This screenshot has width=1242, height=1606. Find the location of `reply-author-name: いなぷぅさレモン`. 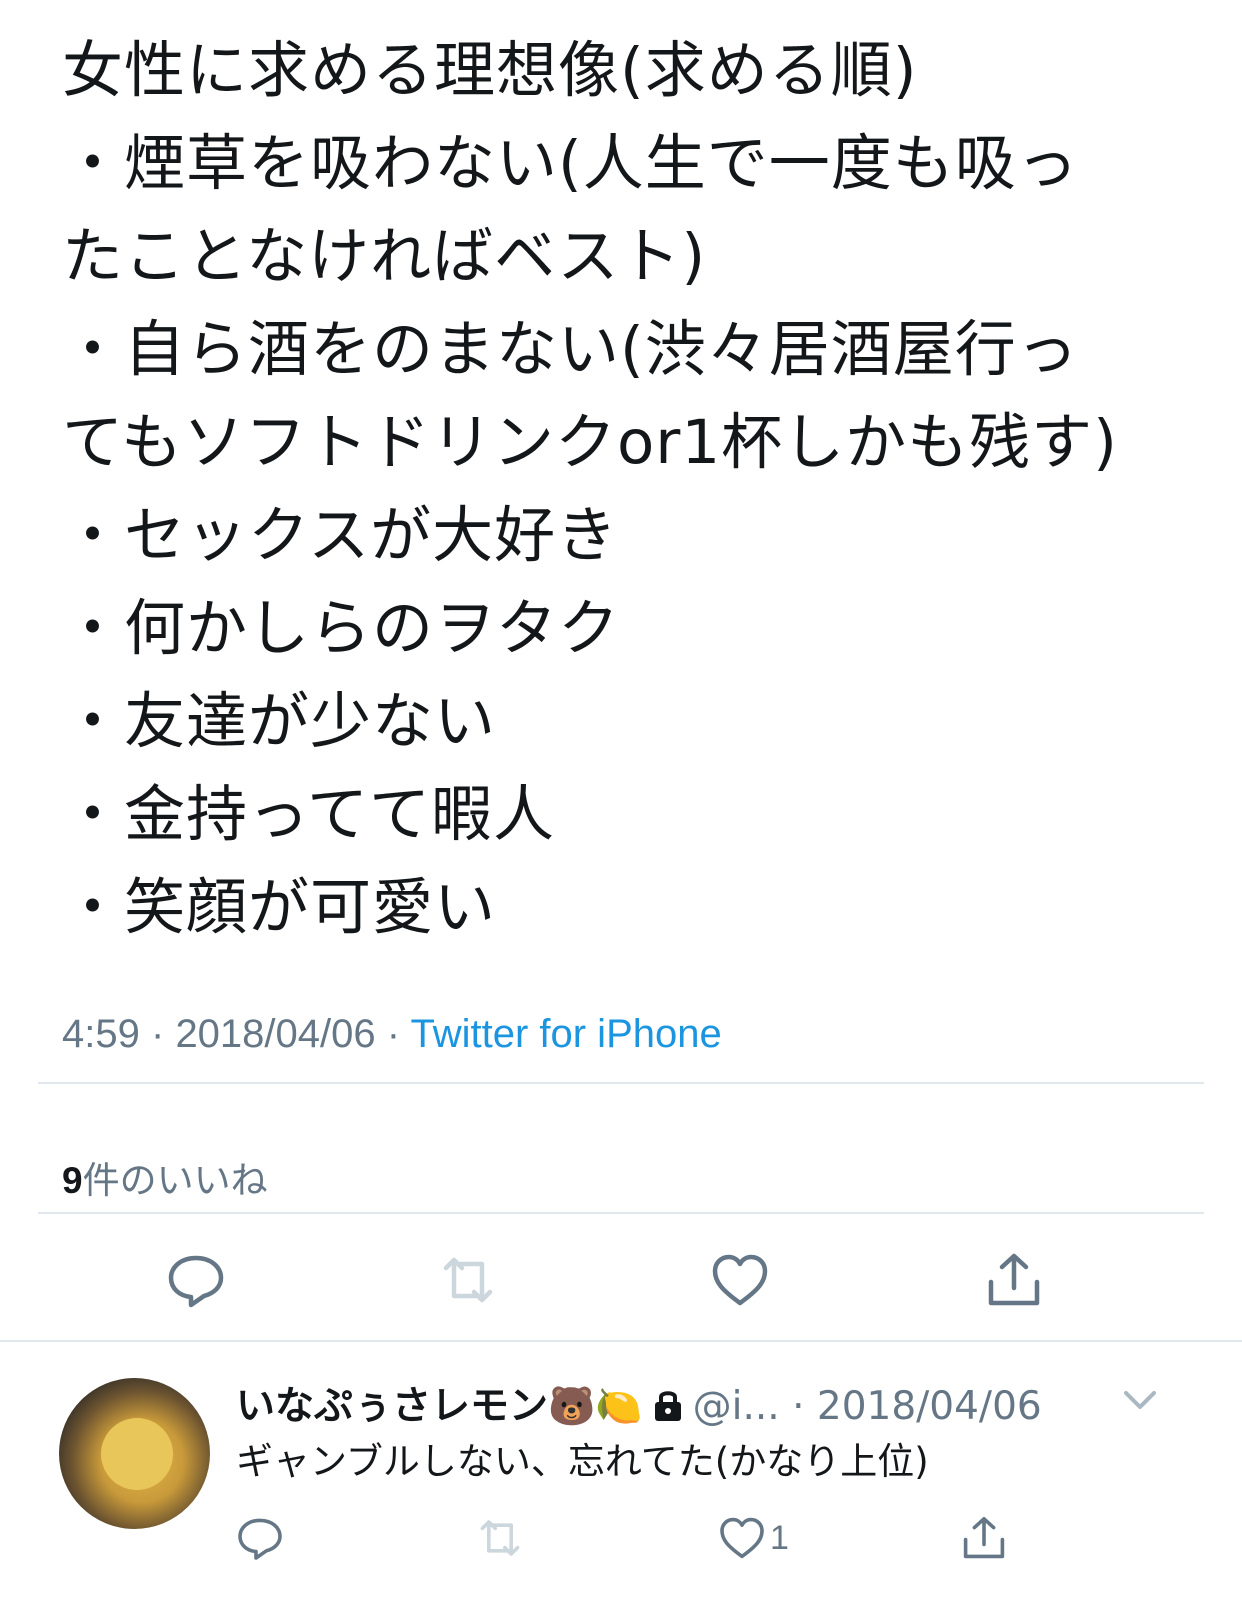

reply-author-name: いなぷぅさレモン is located at coordinates (392, 1406).